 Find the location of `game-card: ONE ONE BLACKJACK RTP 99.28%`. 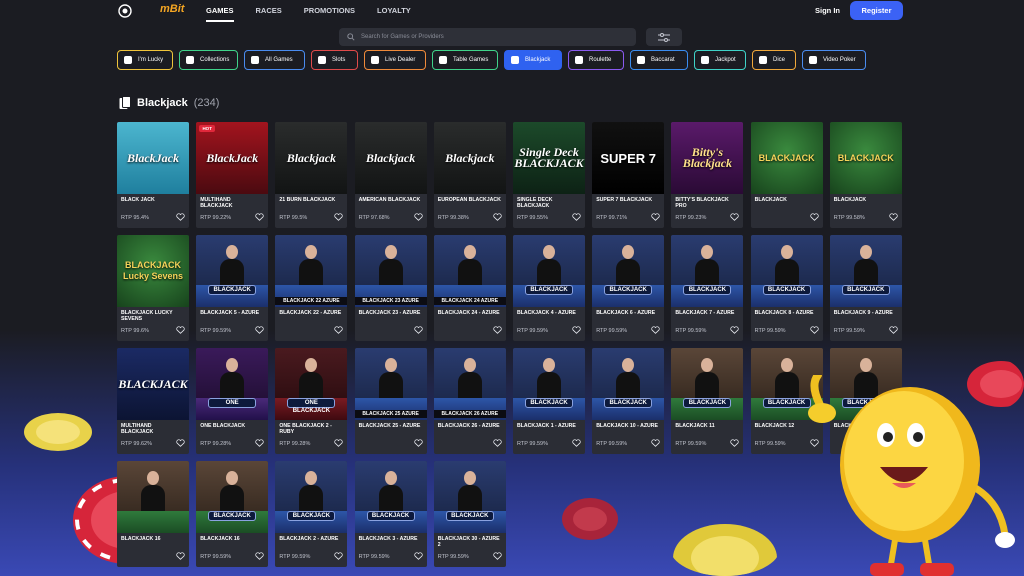

game-card: ONE ONE BLACKJACK RTP 99.28% is located at coordinates (232, 401).